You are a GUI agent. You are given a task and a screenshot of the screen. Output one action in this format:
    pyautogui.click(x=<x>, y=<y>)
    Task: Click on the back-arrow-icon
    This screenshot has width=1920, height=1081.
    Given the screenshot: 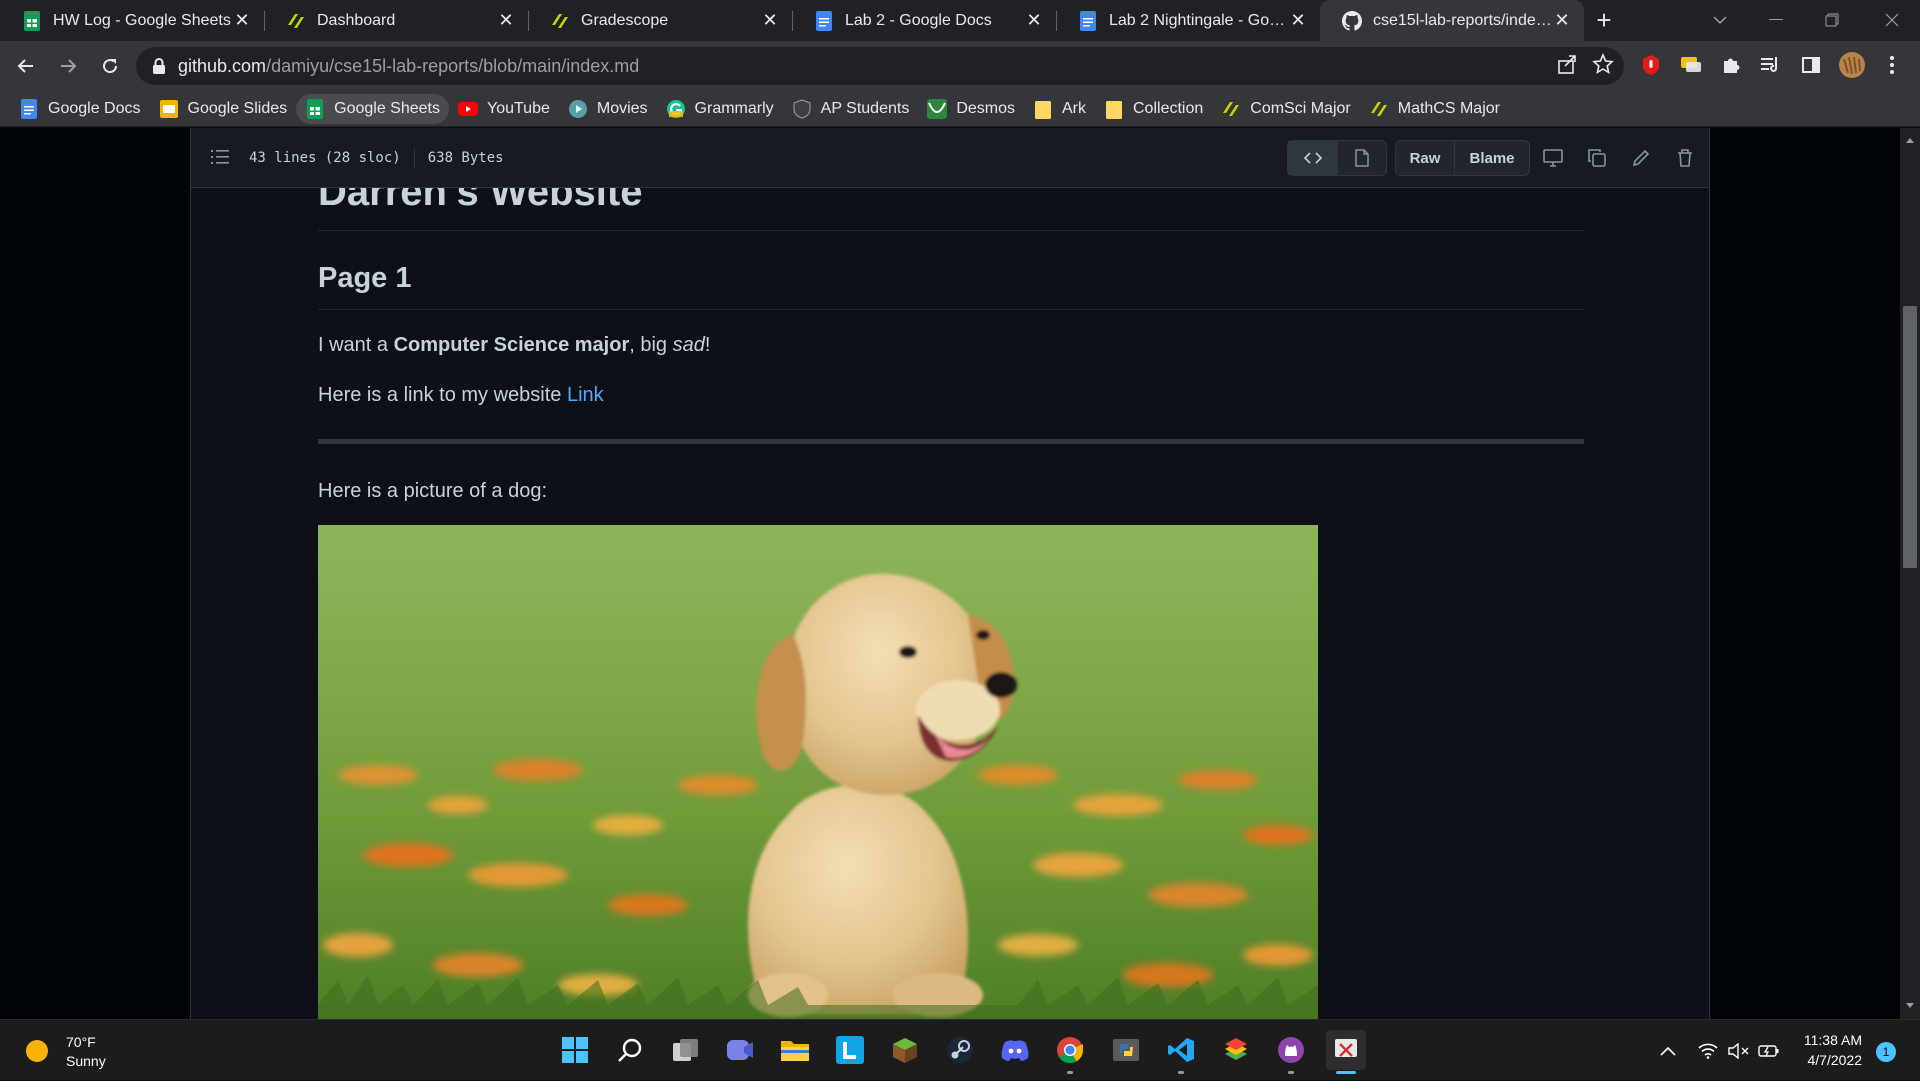 What is the action you would take?
    pyautogui.click(x=26, y=66)
    